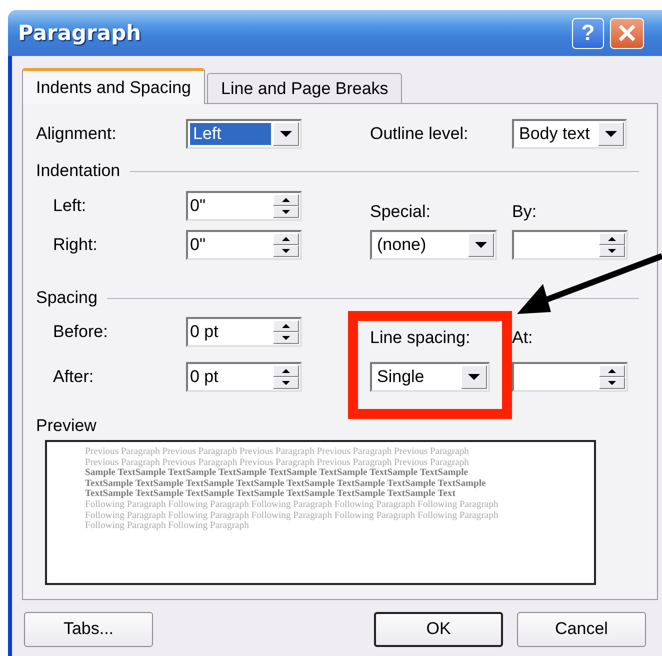 The height and width of the screenshot is (656, 662). I want to click on field-label: After:, so click(73, 377).